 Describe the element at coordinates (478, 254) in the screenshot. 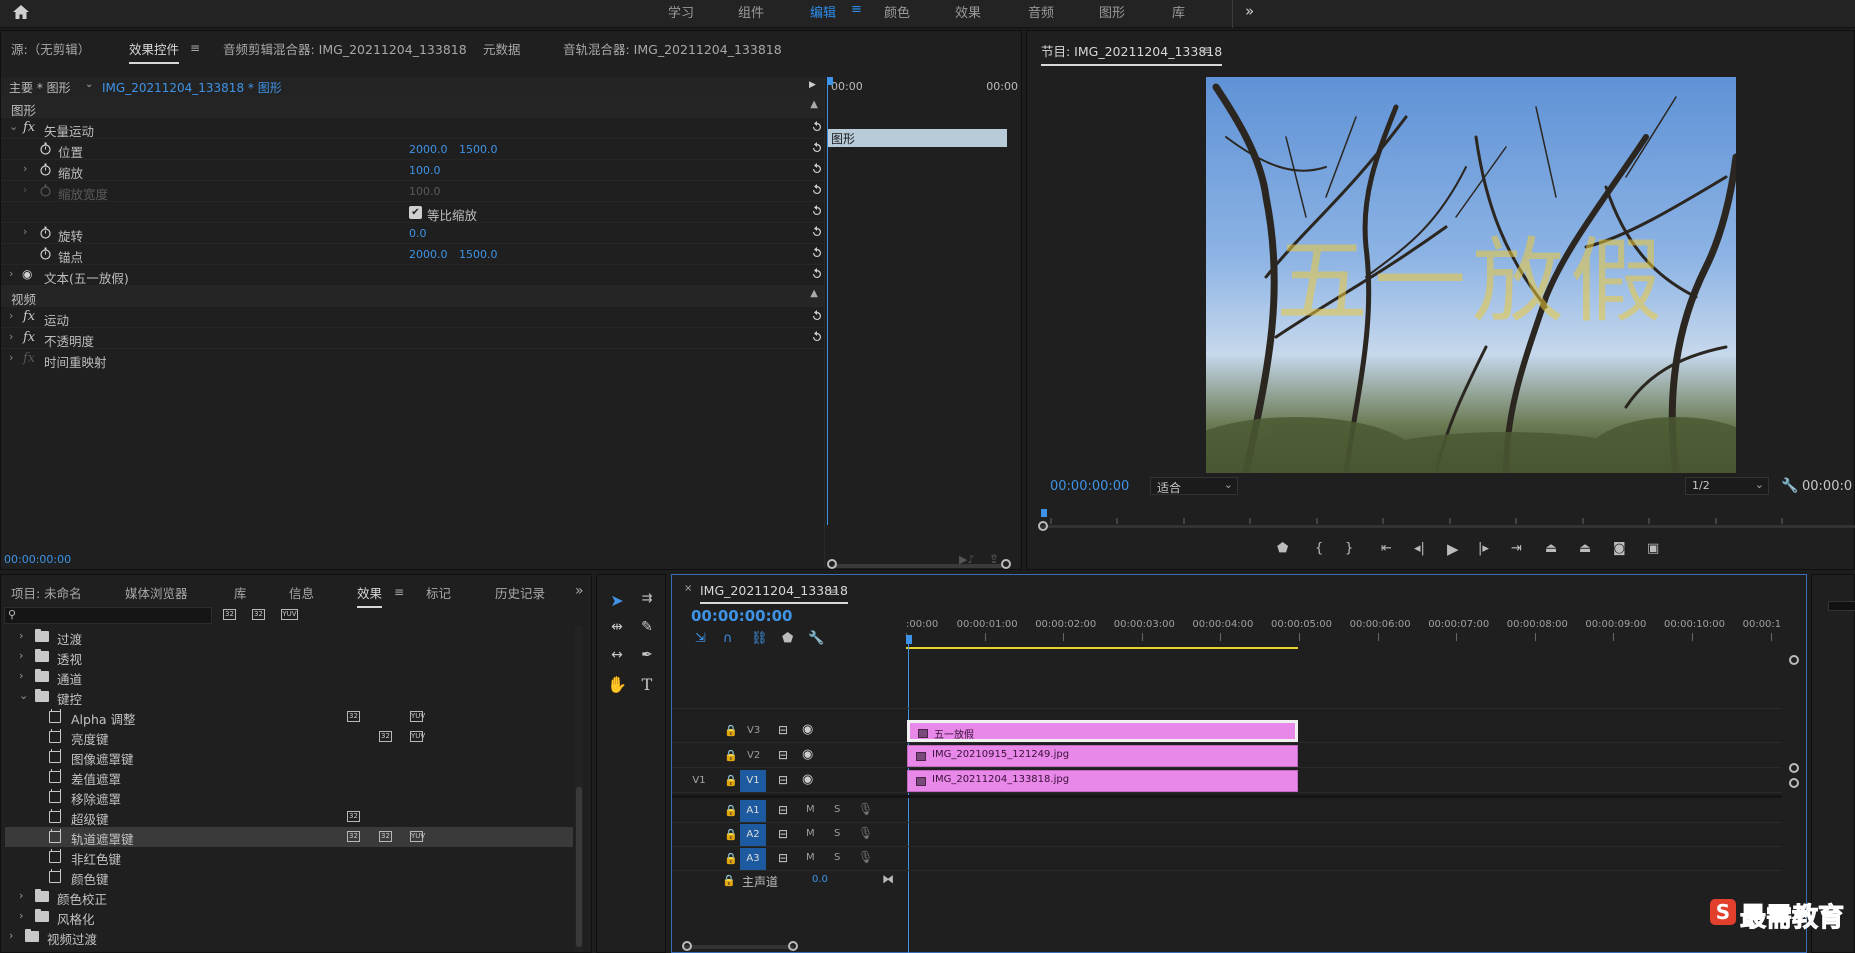

I see `anchor-y-value: 1500.0` at that location.